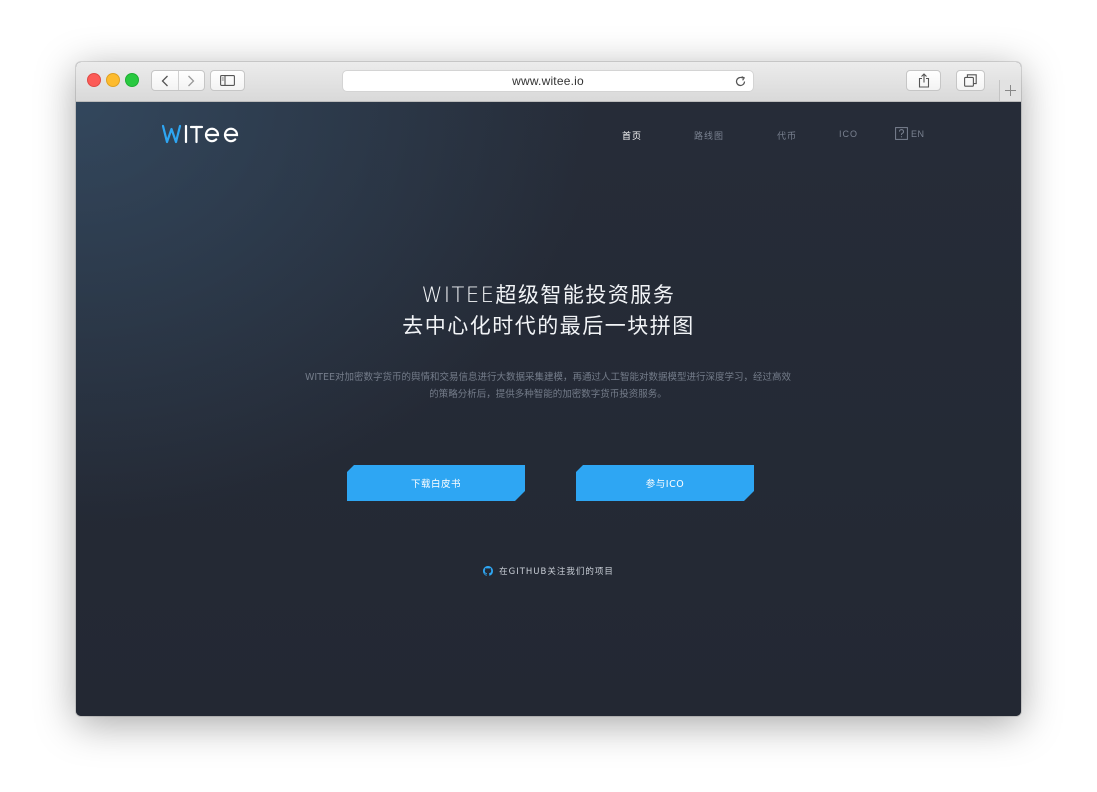  I want to click on history-nav-group, so click(178, 80).